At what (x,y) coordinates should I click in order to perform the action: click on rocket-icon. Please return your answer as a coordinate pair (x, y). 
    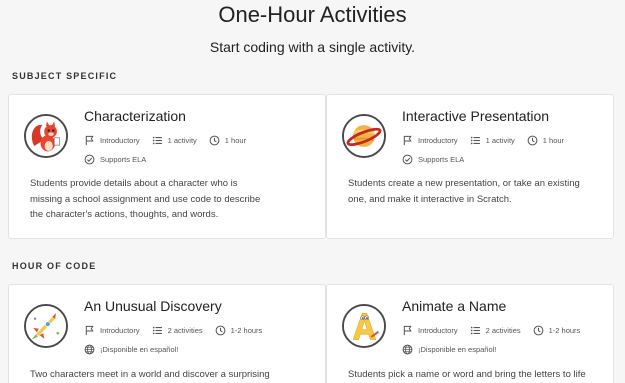
    Looking at the image, I should click on (46, 326).